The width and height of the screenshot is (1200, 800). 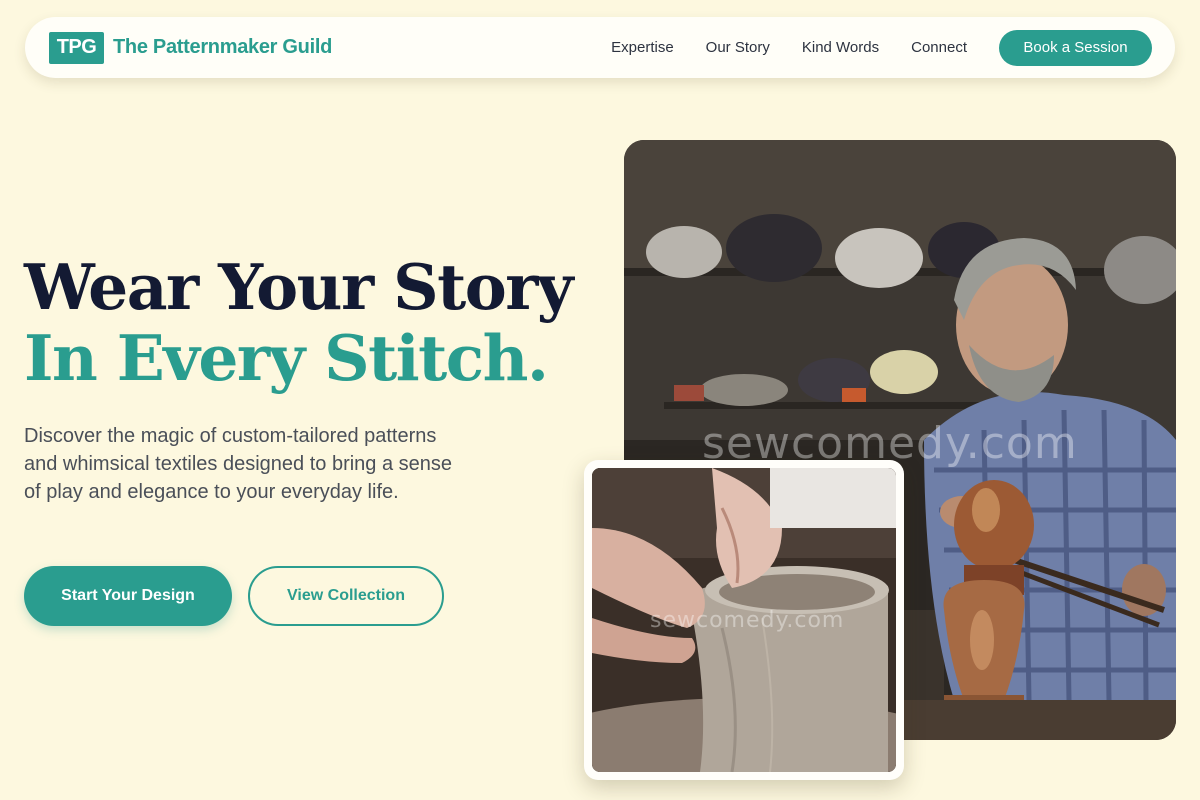 I want to click on view-collection-button: View Collection, so click(x=346, y=596).